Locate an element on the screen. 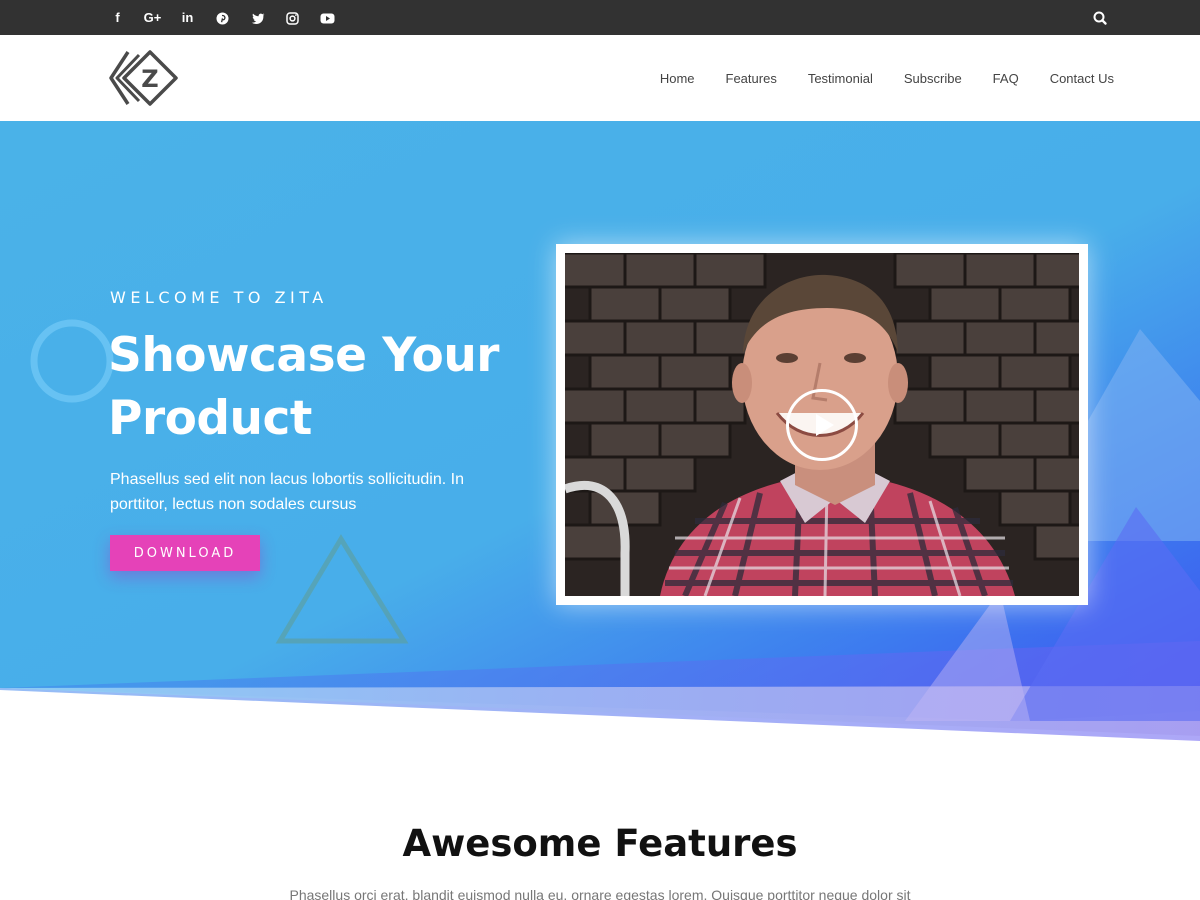 This screenshot has width=1200, height=900. nav-item-contact-us: Contact Us is located at coordinates (1082, 78).